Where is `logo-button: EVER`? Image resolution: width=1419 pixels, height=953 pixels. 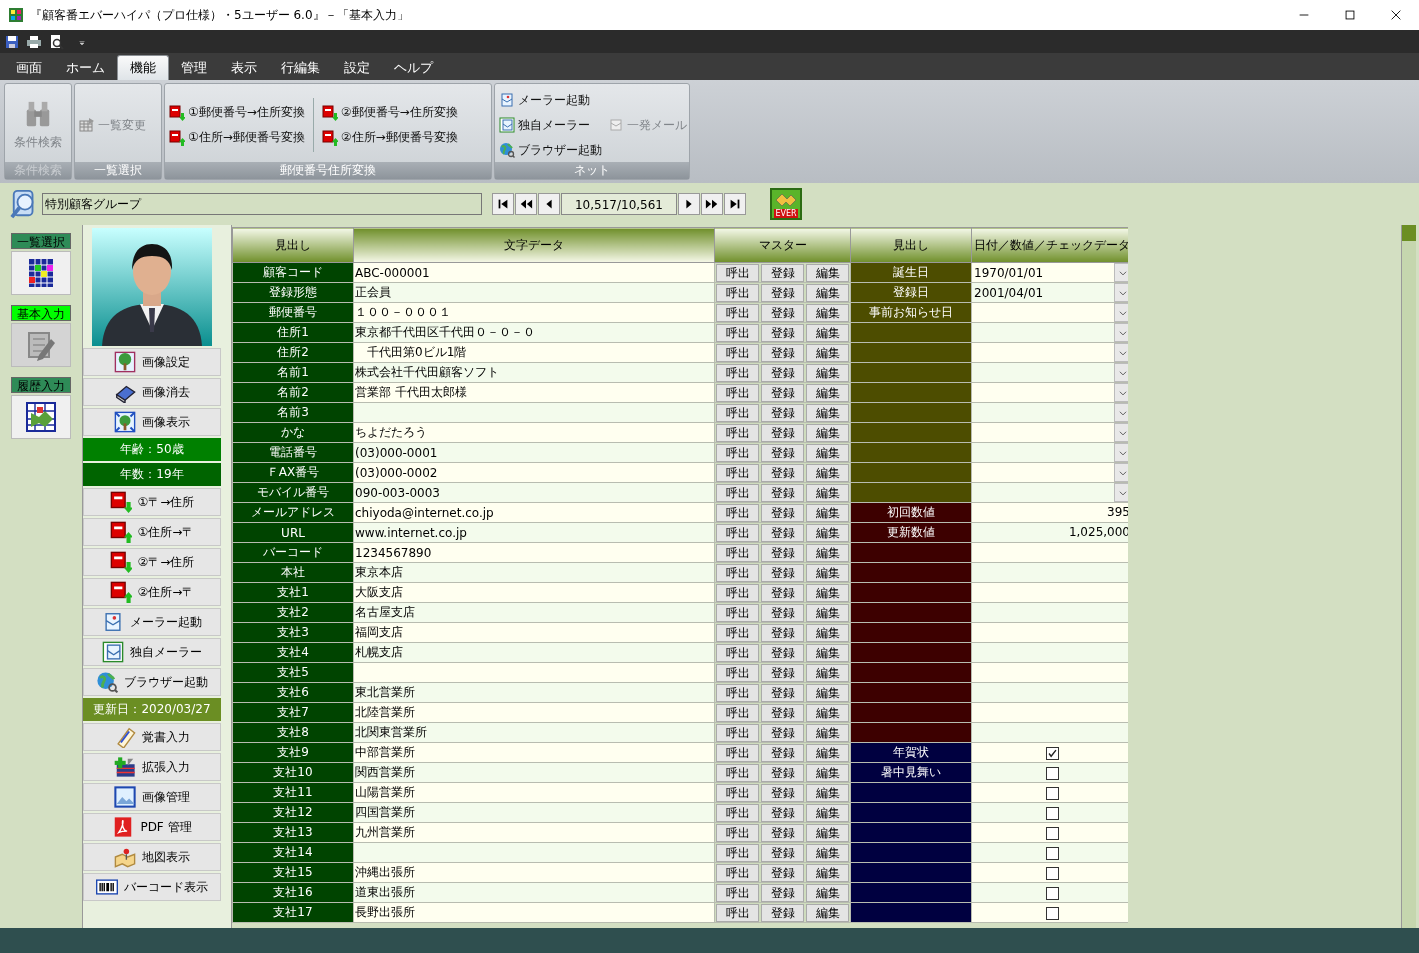 logo-button: EVER is located at coordinates (786, 204).